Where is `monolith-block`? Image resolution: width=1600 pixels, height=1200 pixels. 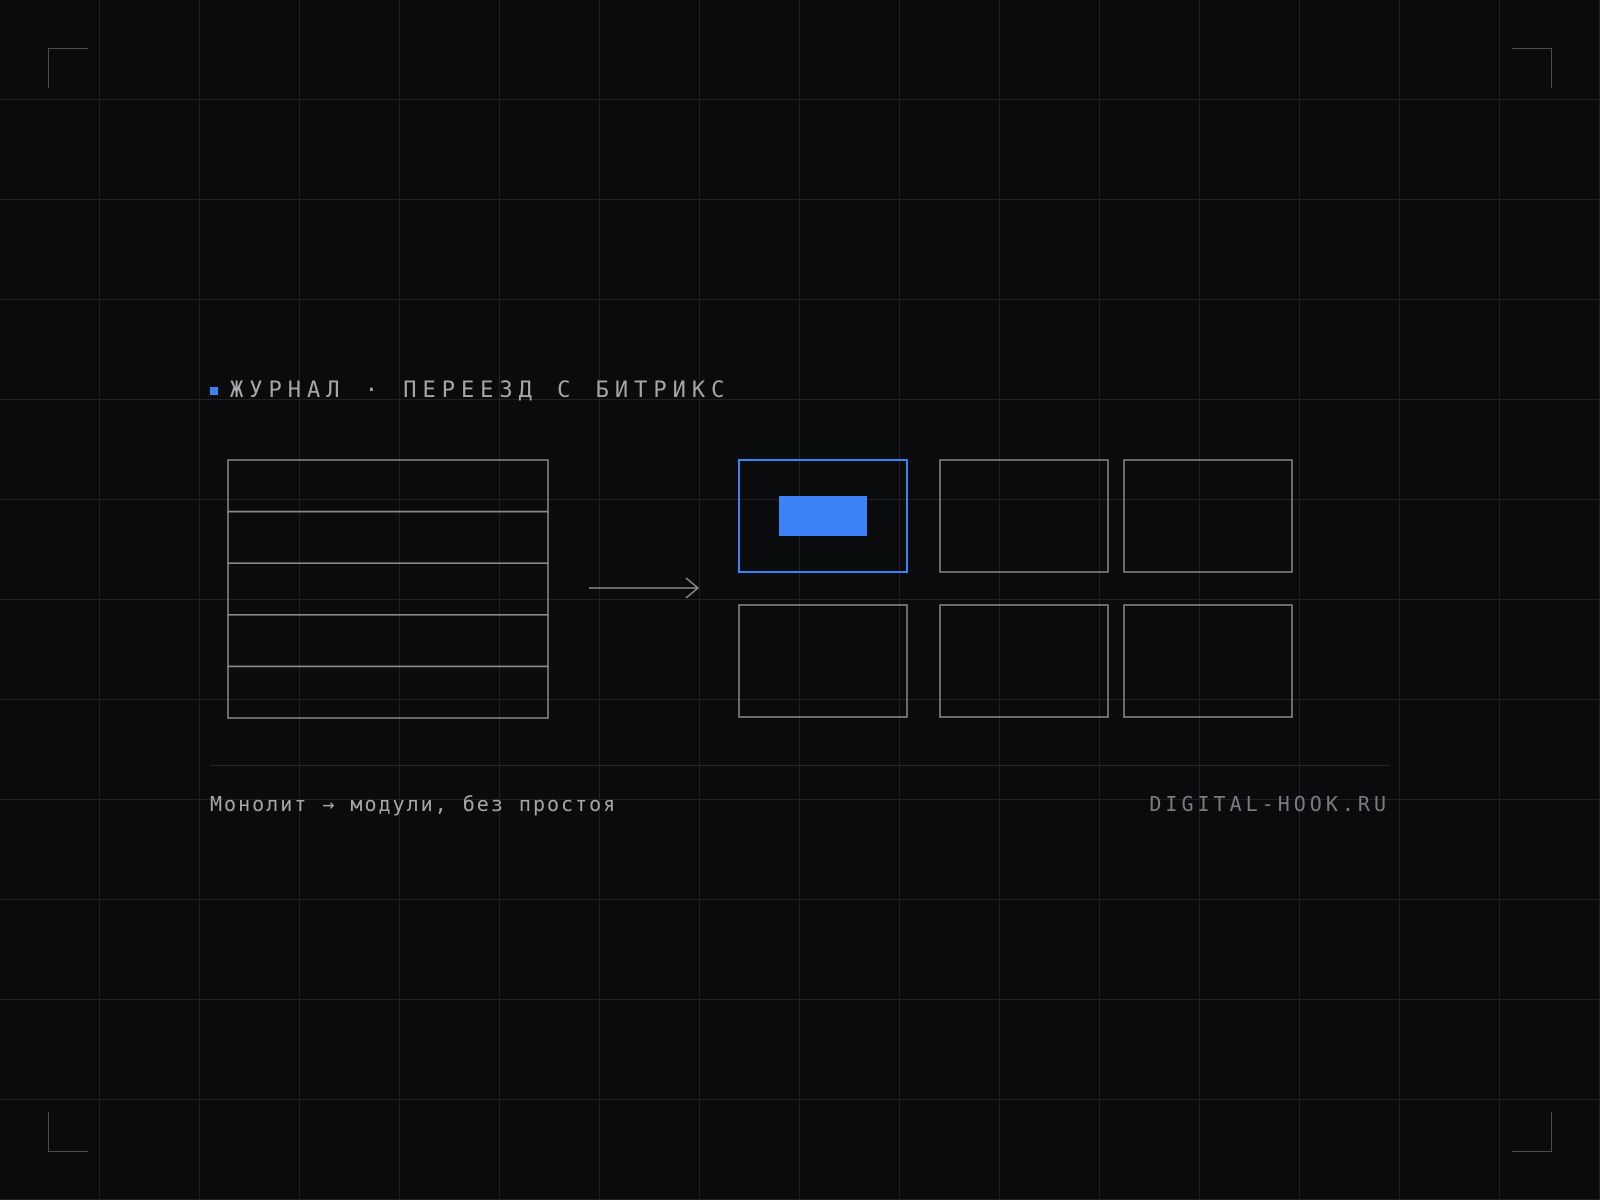
monolith-block is located at coordinates (388, 589).